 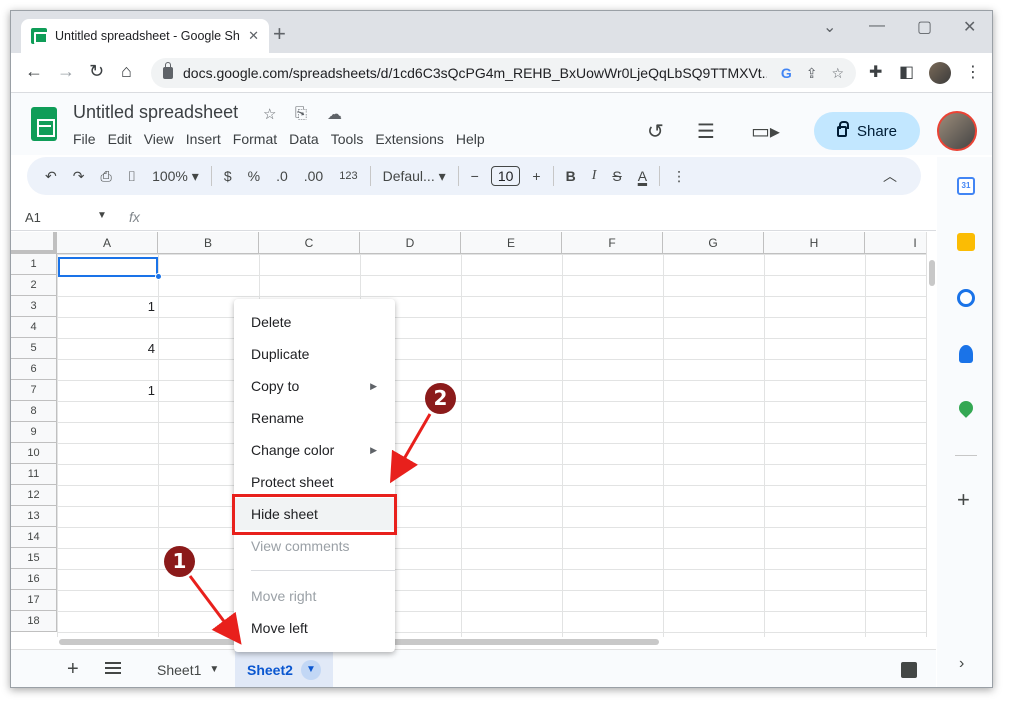 I want to click on name-box-dropdown-icon: ▼, so click(x=102, y=215).